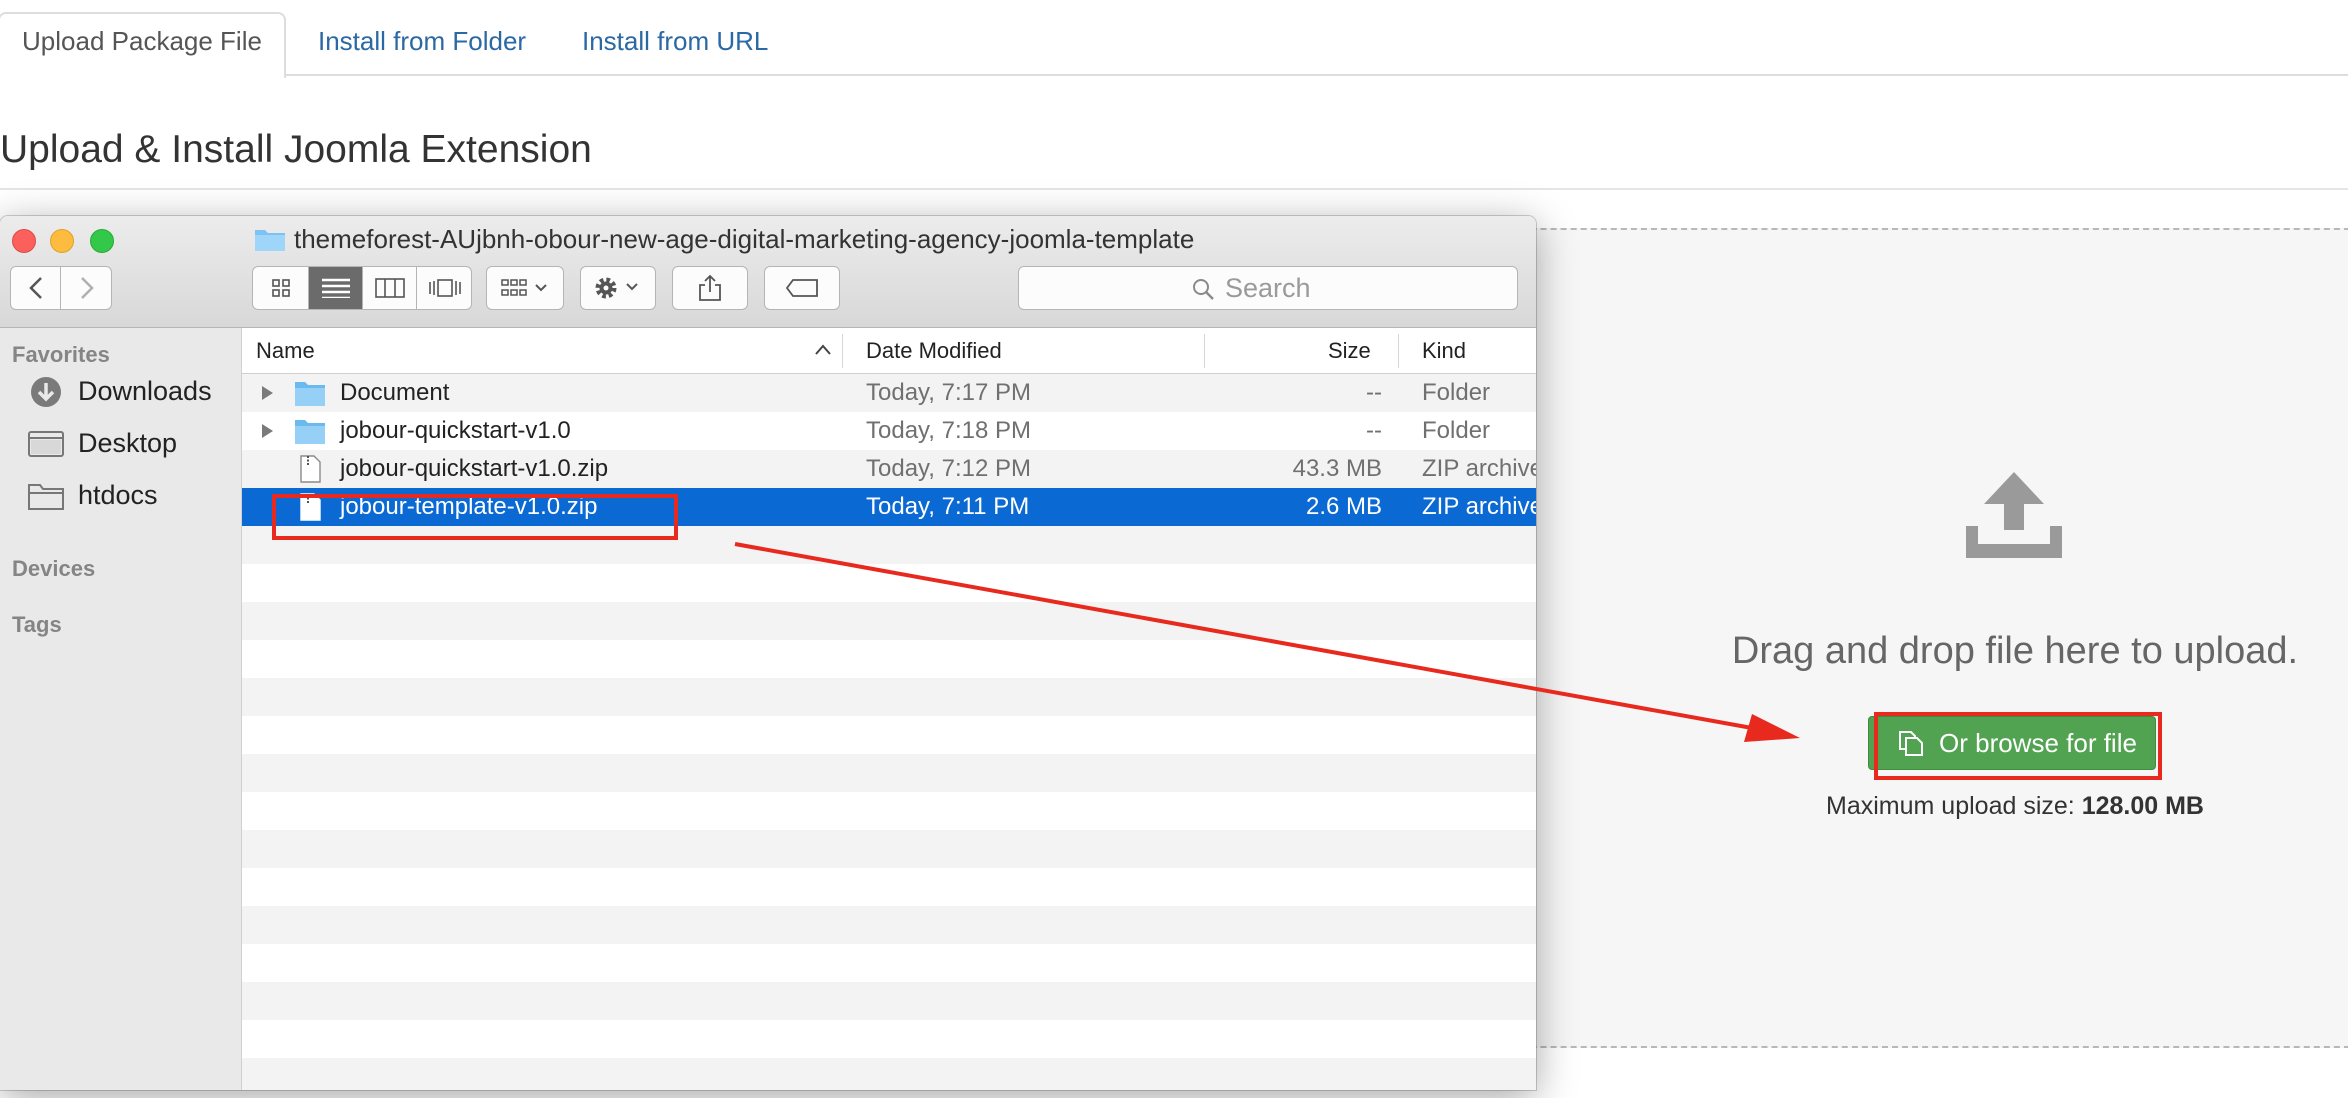 The height and width of the screenshot is (1098, 2348). Describe the element at coordinates (285, 351) in the screenshot. I see `column-name: Name` at that location.